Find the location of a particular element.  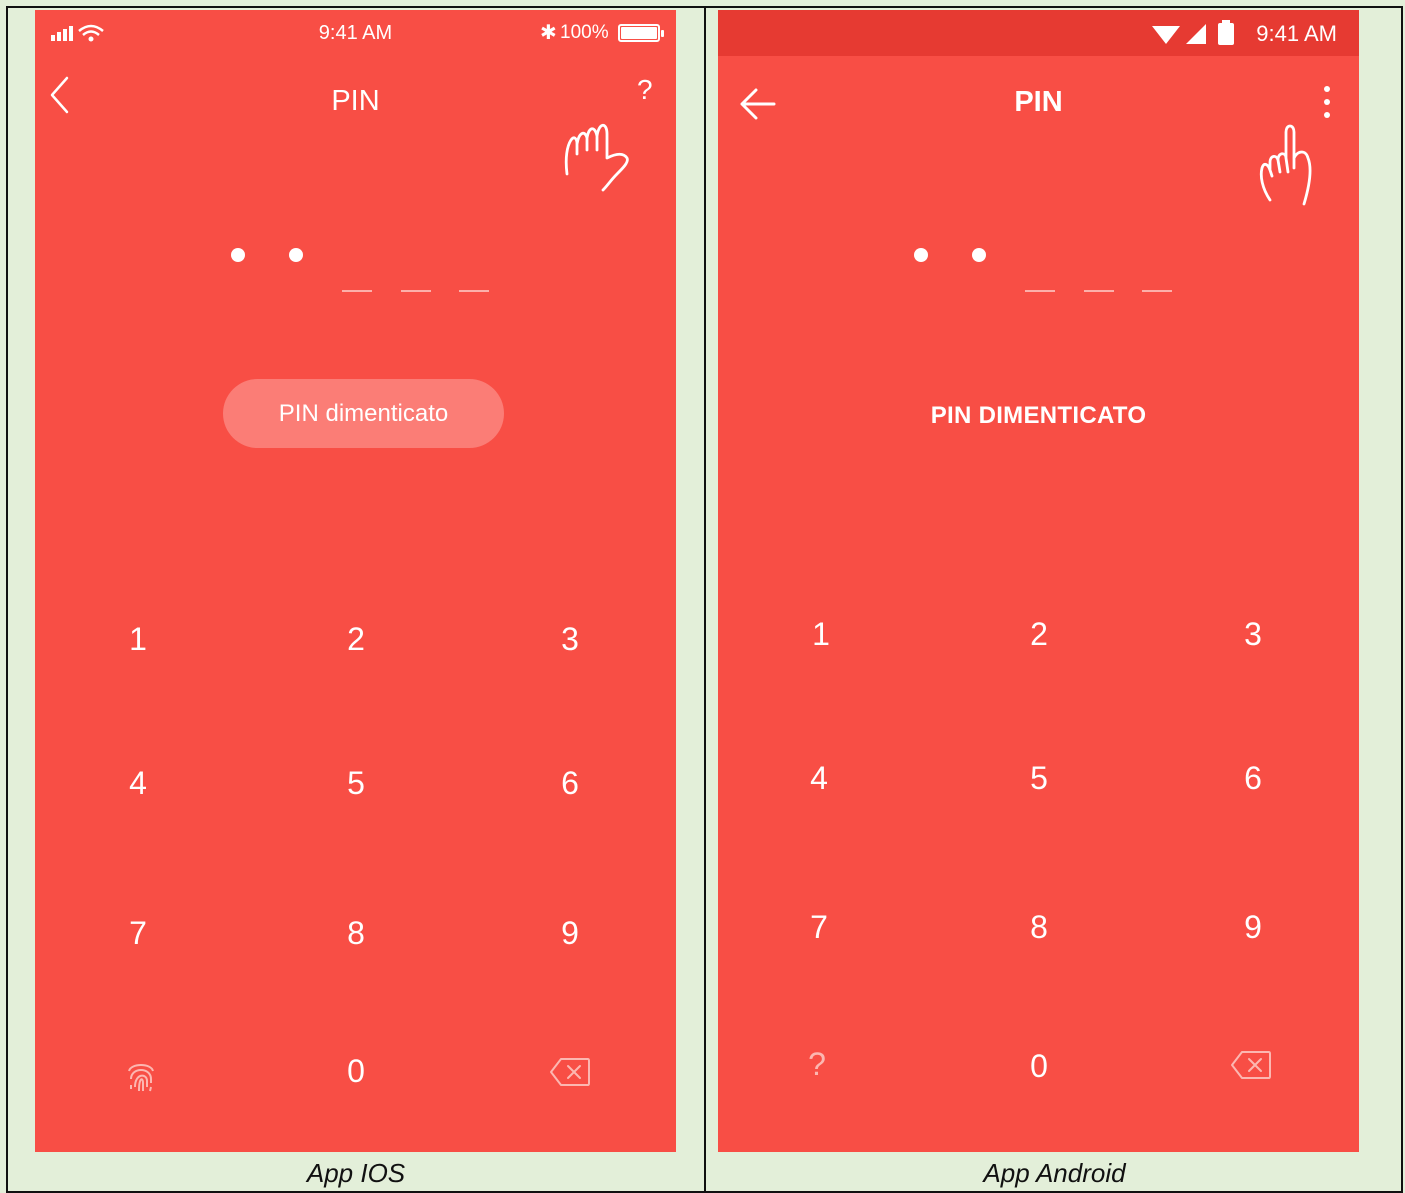

help-button: ? is located at coordinates (645, 90).